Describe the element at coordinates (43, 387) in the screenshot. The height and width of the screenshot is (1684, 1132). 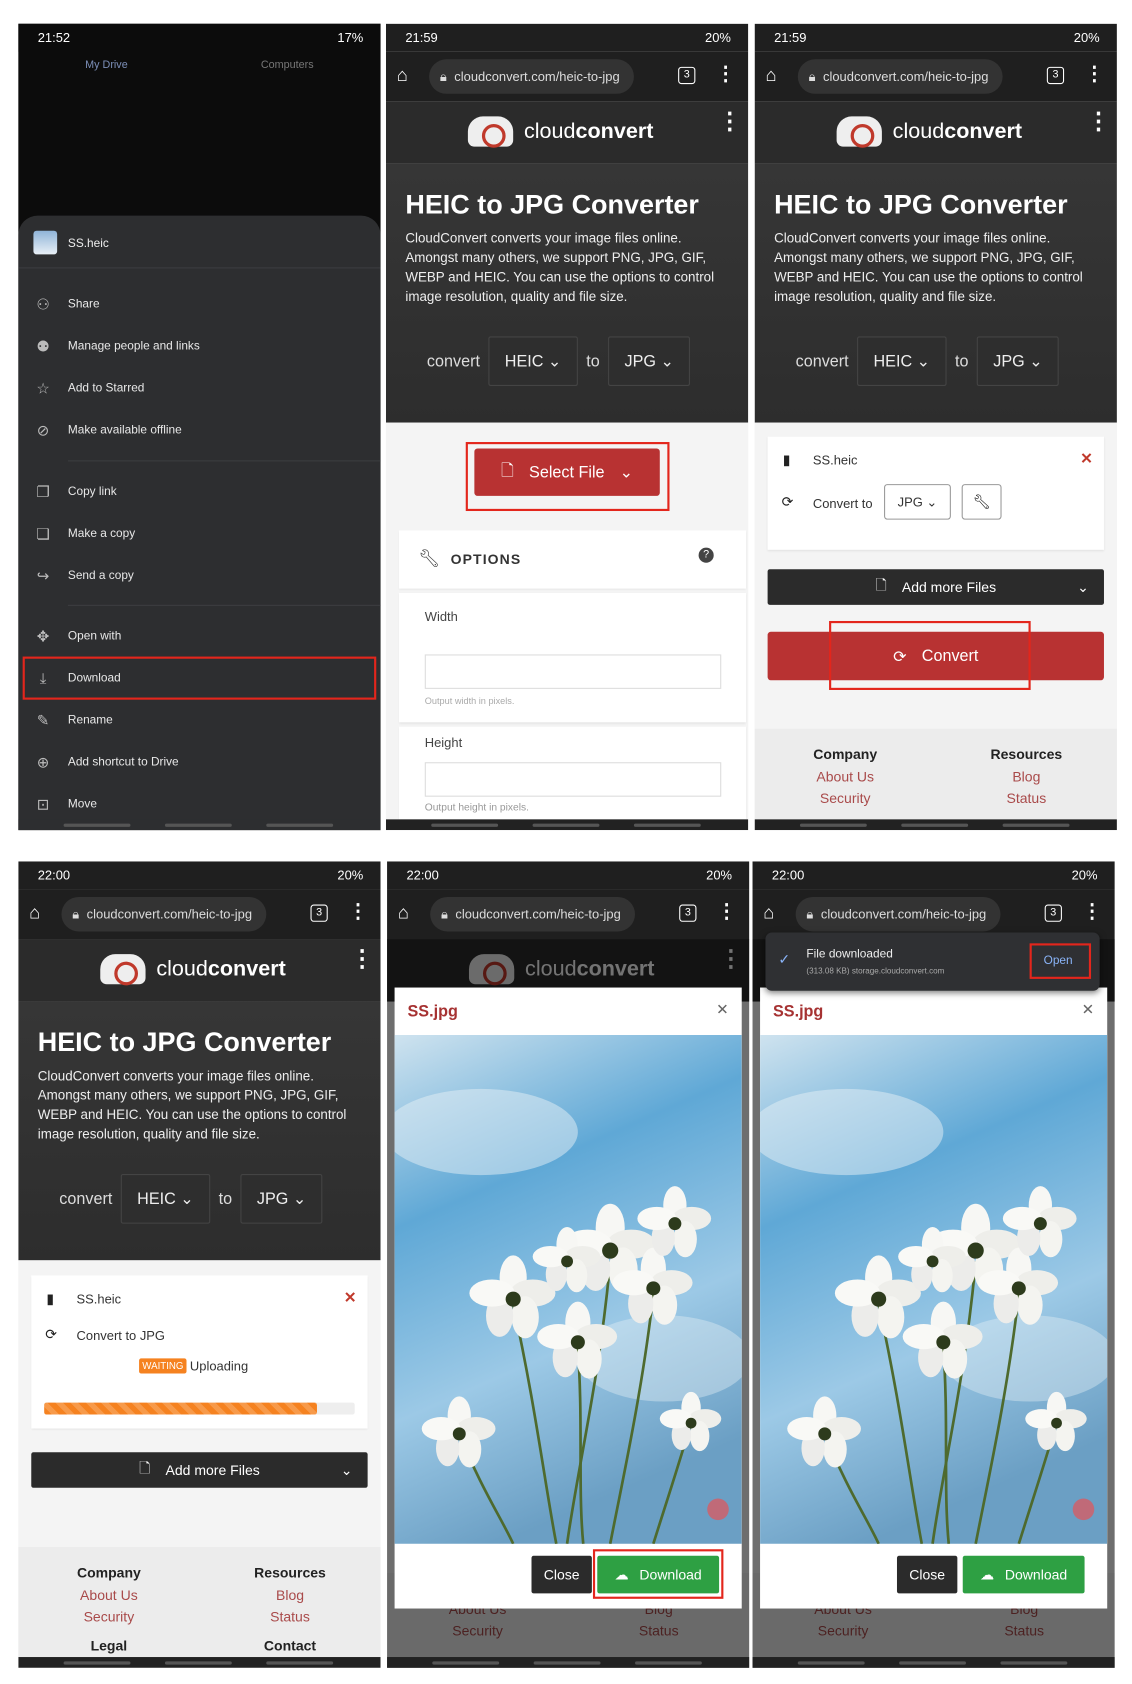
I see `star-icon: ☆` at that location.